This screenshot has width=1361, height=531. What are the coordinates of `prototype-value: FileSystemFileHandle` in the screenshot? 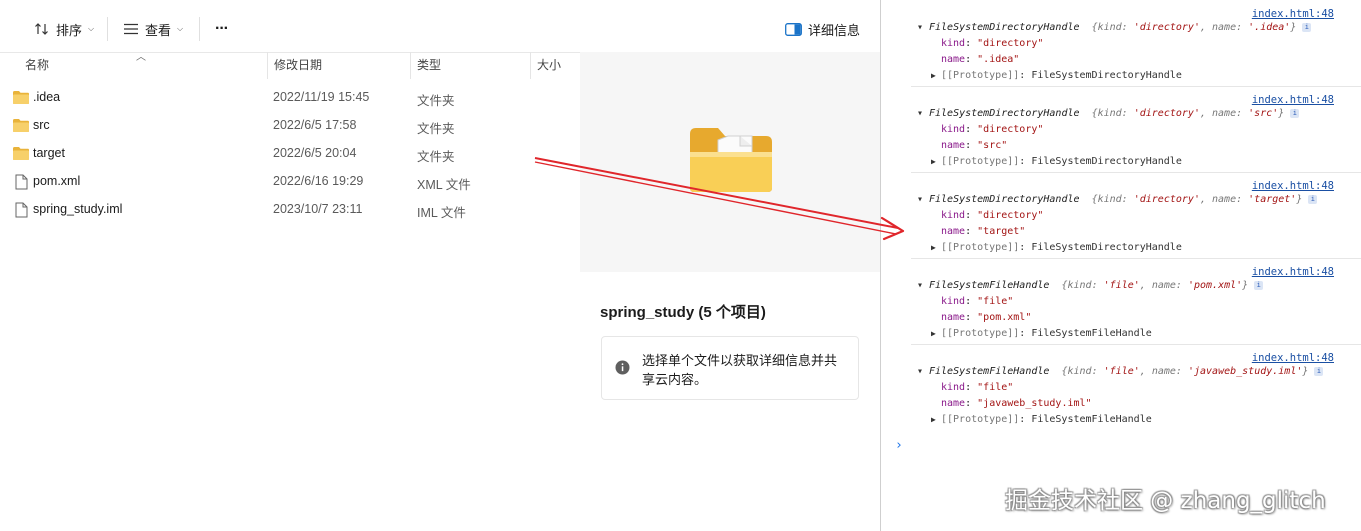 It's located at (1091, 419).